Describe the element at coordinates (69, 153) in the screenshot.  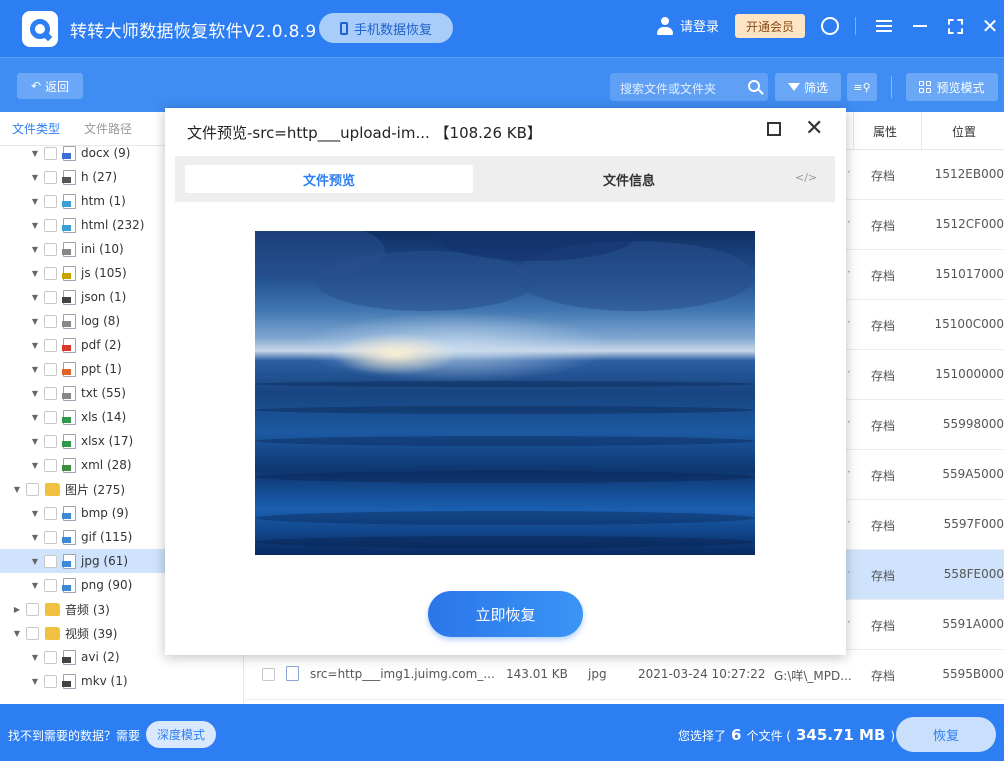
I see `doc-file-icon` at that location.